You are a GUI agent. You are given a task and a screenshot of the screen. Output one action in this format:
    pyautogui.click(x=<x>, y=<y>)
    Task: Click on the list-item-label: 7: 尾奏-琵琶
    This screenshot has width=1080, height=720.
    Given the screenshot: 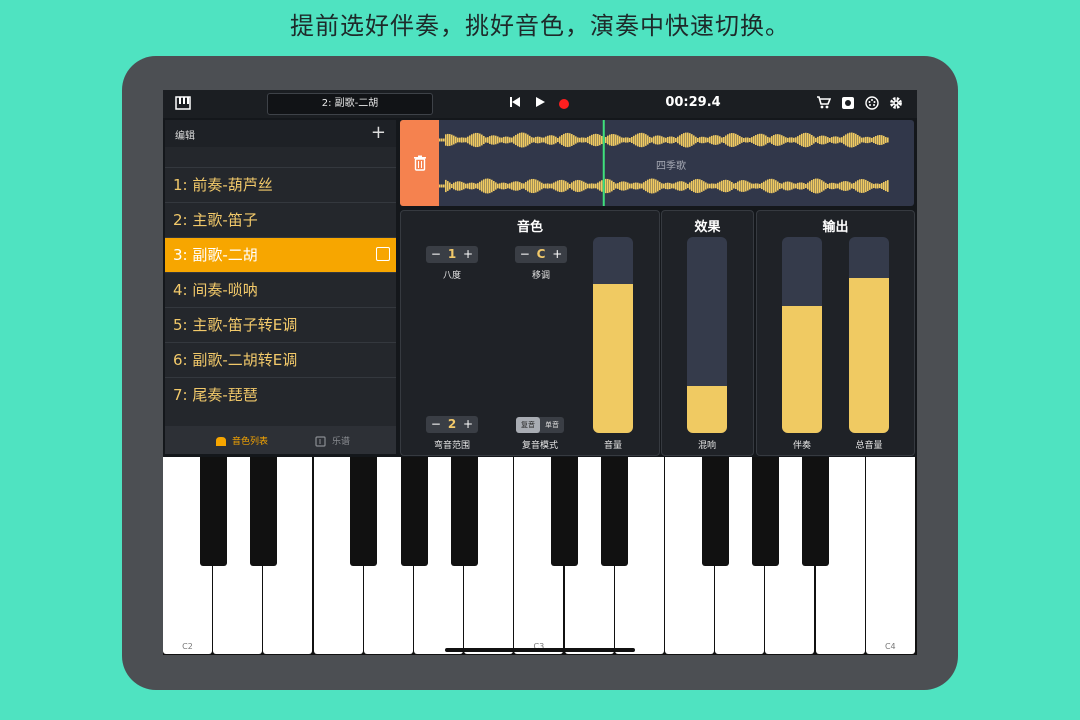 What is the action you would take?
    pyautogui.click(x=215, y=395)
    